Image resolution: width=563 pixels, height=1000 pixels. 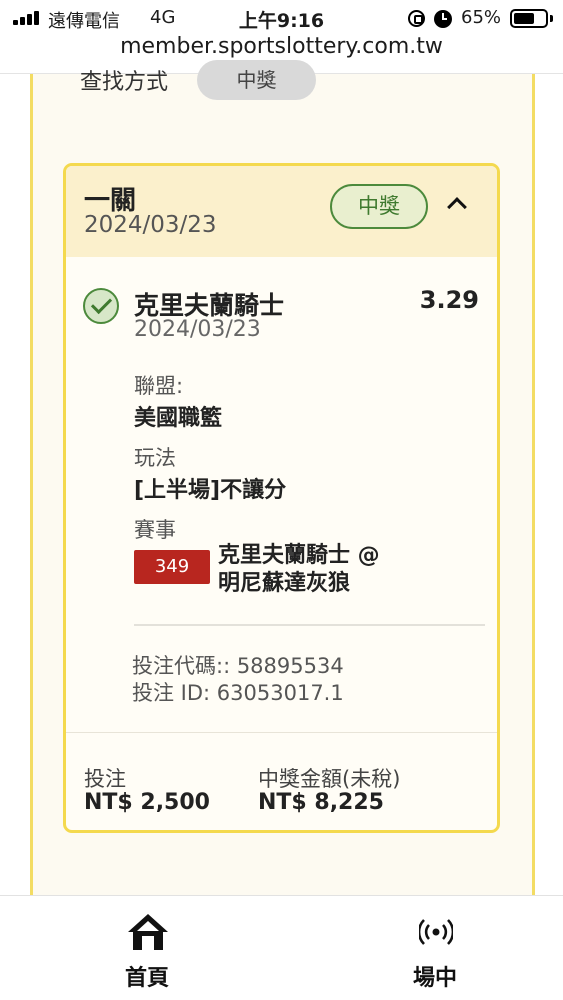 I want to click on battery-level, so click(x=524, y=18).